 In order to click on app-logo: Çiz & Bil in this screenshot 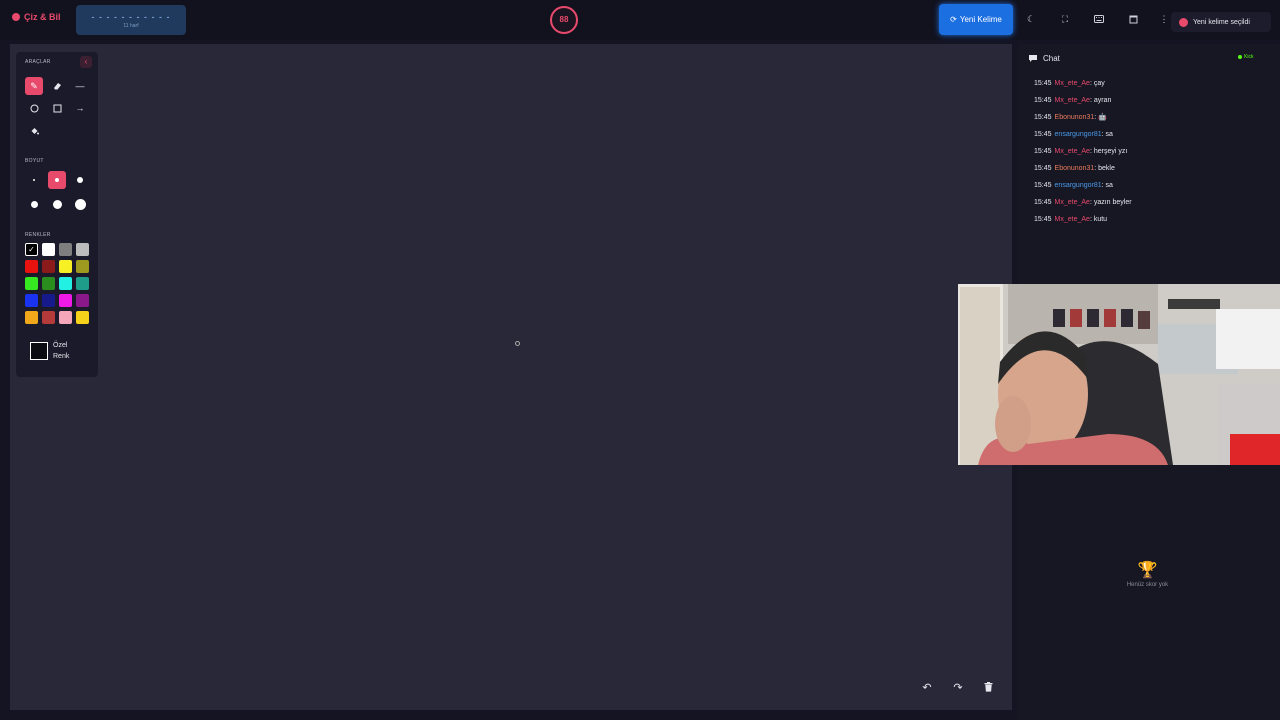, I will do `click(36, 17)`.